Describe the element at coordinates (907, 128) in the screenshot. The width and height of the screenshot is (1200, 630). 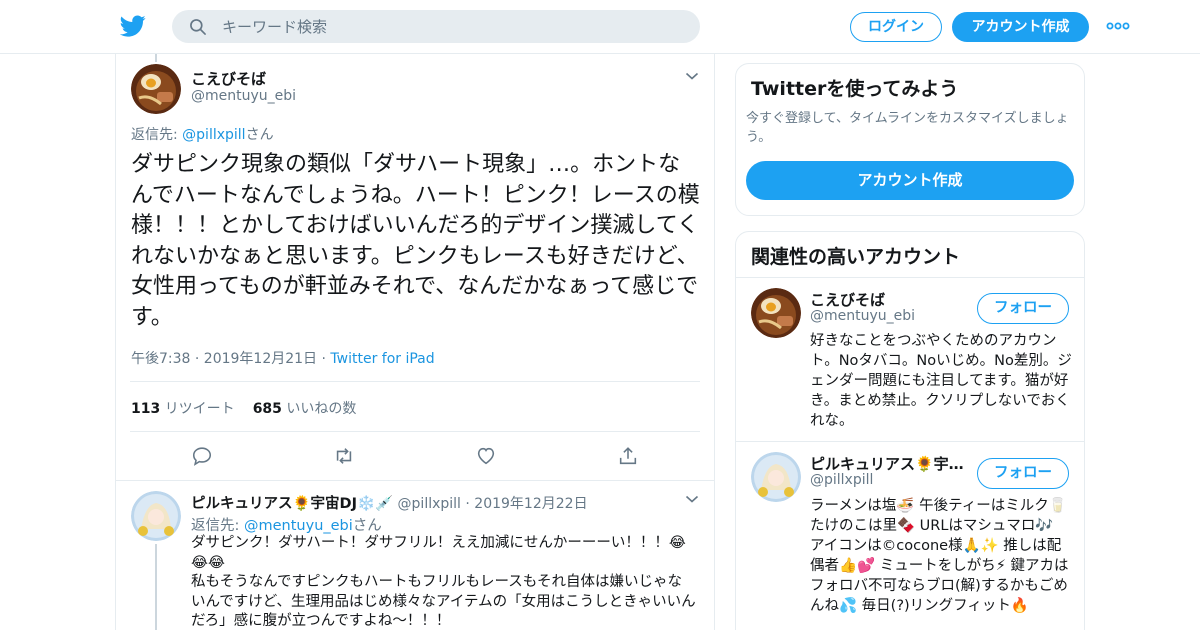
I see `signup-card-text: 今すぐ登録して、タイムラインをカスタマイズしましょう。` at that location.